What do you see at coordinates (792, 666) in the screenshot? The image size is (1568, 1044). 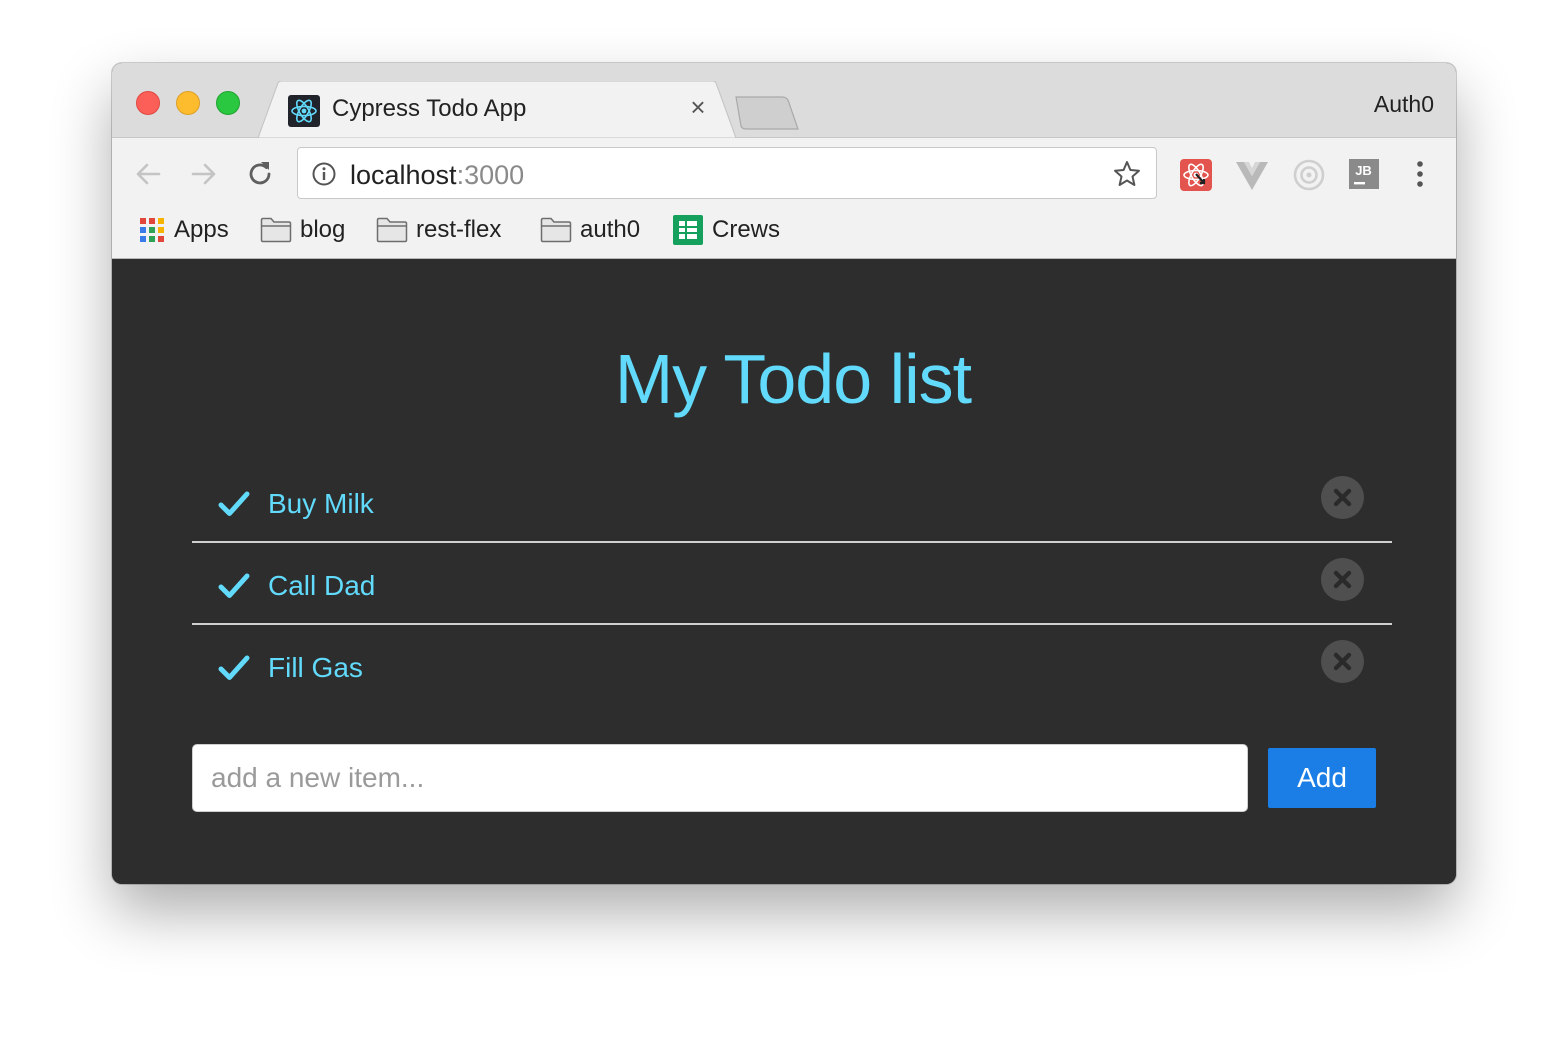 I see `todo-item: Fill Gas` at bounding box center [792, 666].